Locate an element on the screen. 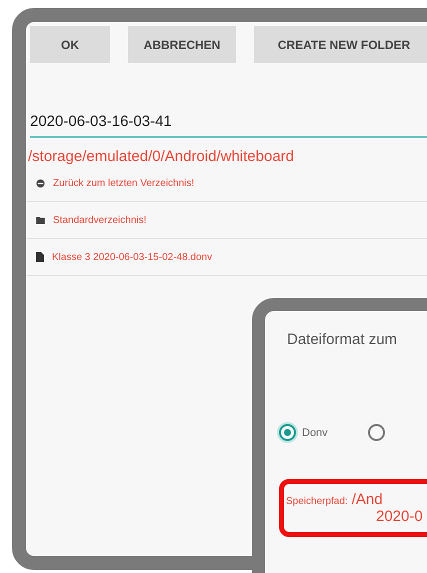 The height and width of the screenshot is (573, 427). dialog-button: OK is located at coordinates (70, 44).